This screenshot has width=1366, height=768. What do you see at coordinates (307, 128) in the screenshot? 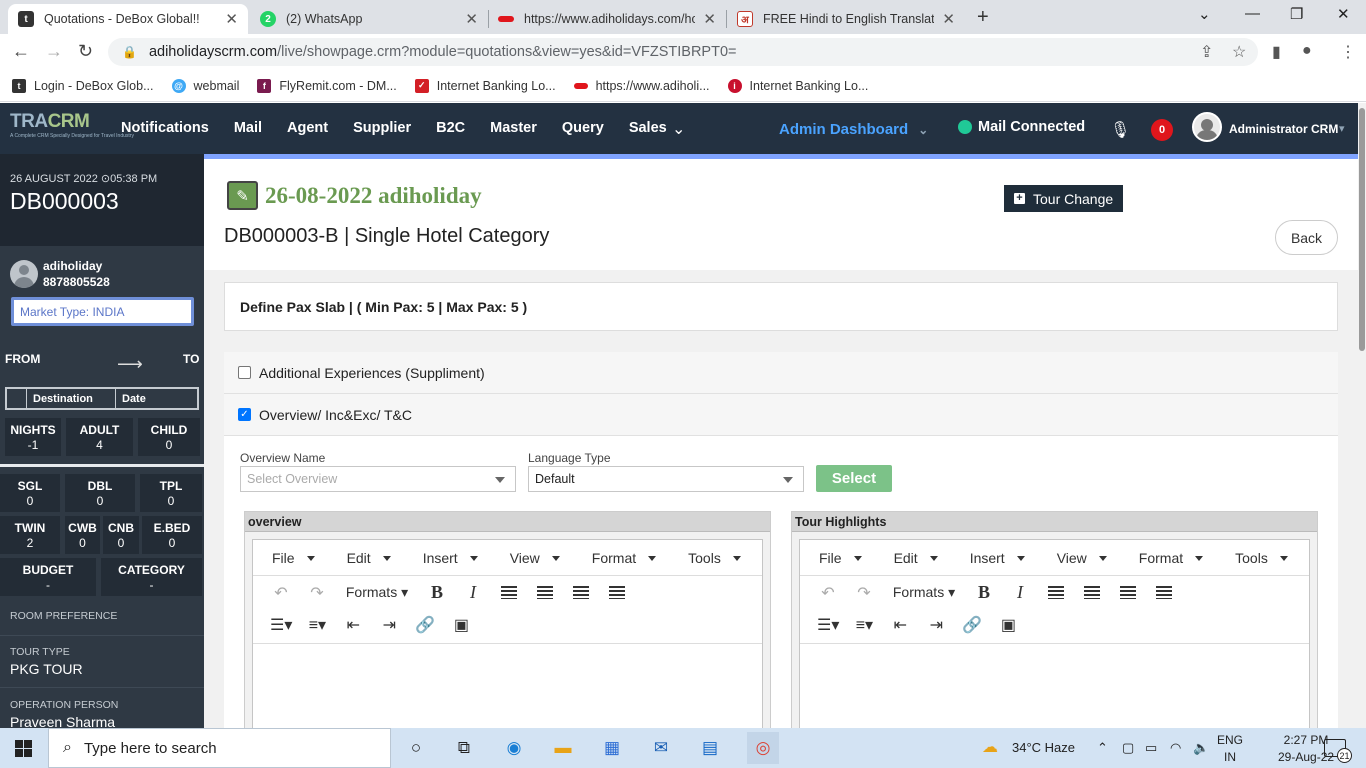
I see `nav-agent: Agent` at bounding box center [307, 128].